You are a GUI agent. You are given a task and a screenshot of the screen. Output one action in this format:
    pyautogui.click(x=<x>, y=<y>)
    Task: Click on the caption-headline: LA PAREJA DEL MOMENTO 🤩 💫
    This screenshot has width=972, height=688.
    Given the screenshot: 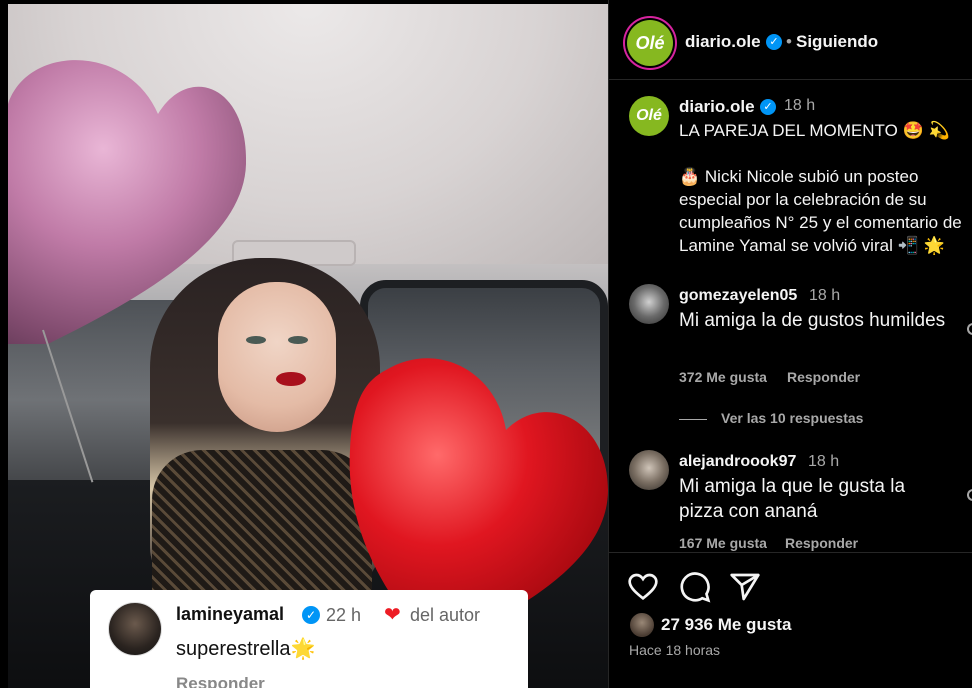 What is the action you would take?
    pyautogui.click(x=814, y=130)
    